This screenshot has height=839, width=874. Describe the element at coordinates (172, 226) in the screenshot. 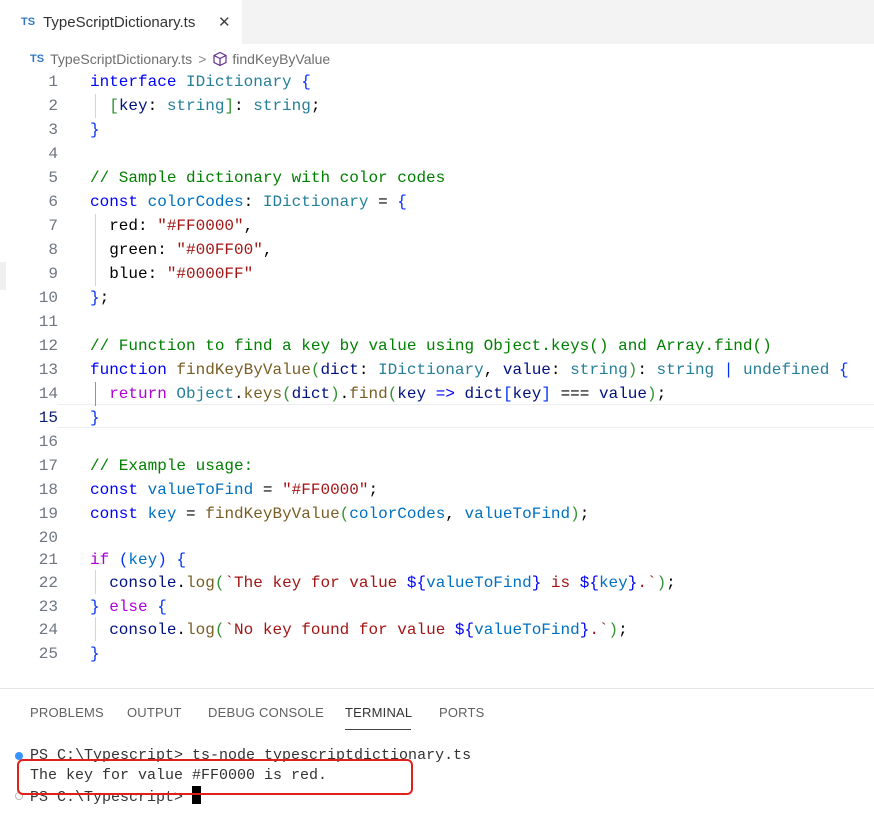

I see `code-line-7: red: "#FF0000",` at that location.